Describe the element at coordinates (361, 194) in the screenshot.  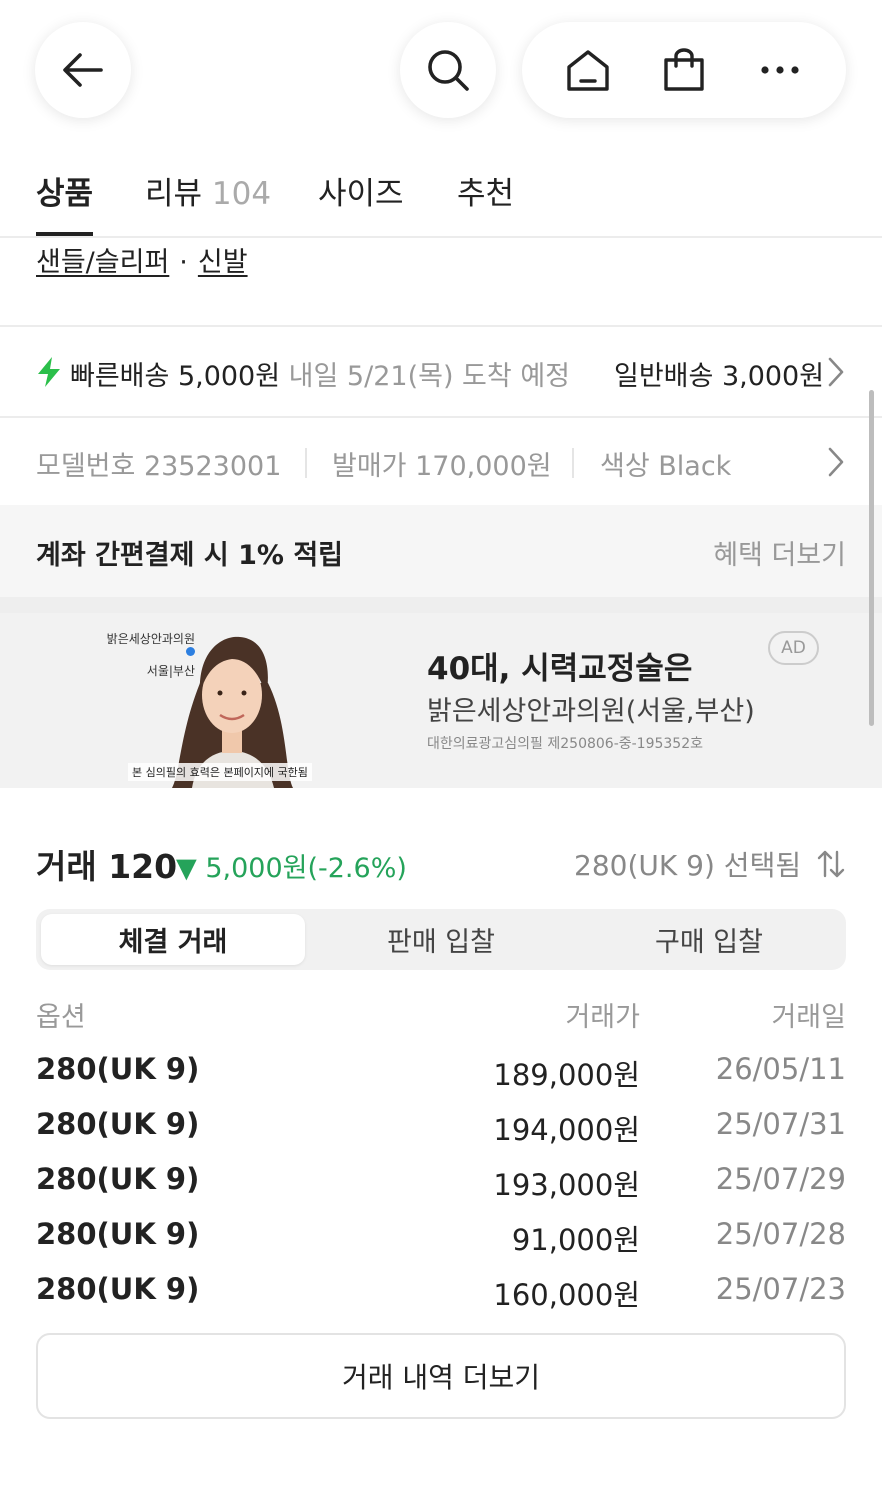
I see `tab-label: 사이즈` at that location.